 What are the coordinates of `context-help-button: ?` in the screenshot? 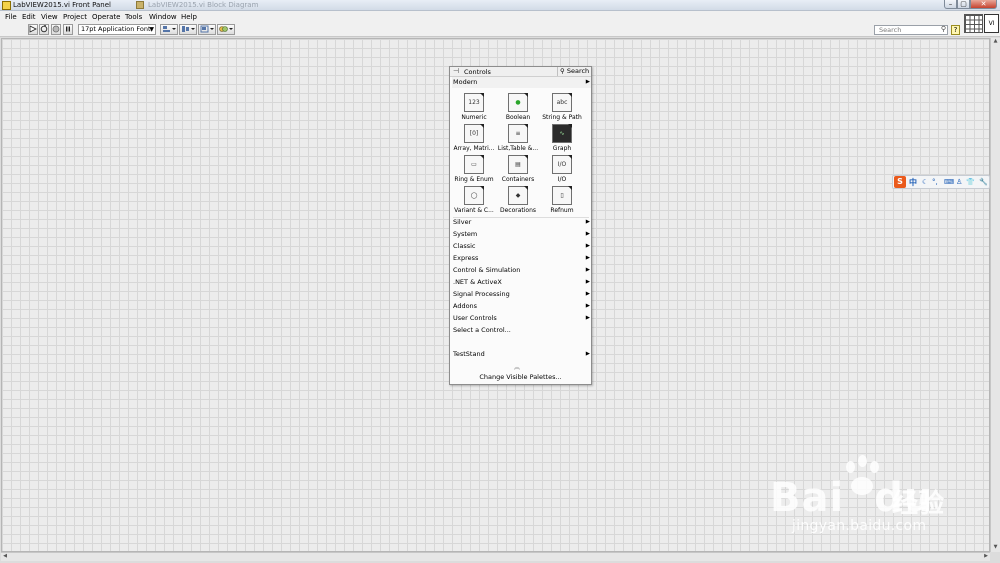 It's located at (955, 30).